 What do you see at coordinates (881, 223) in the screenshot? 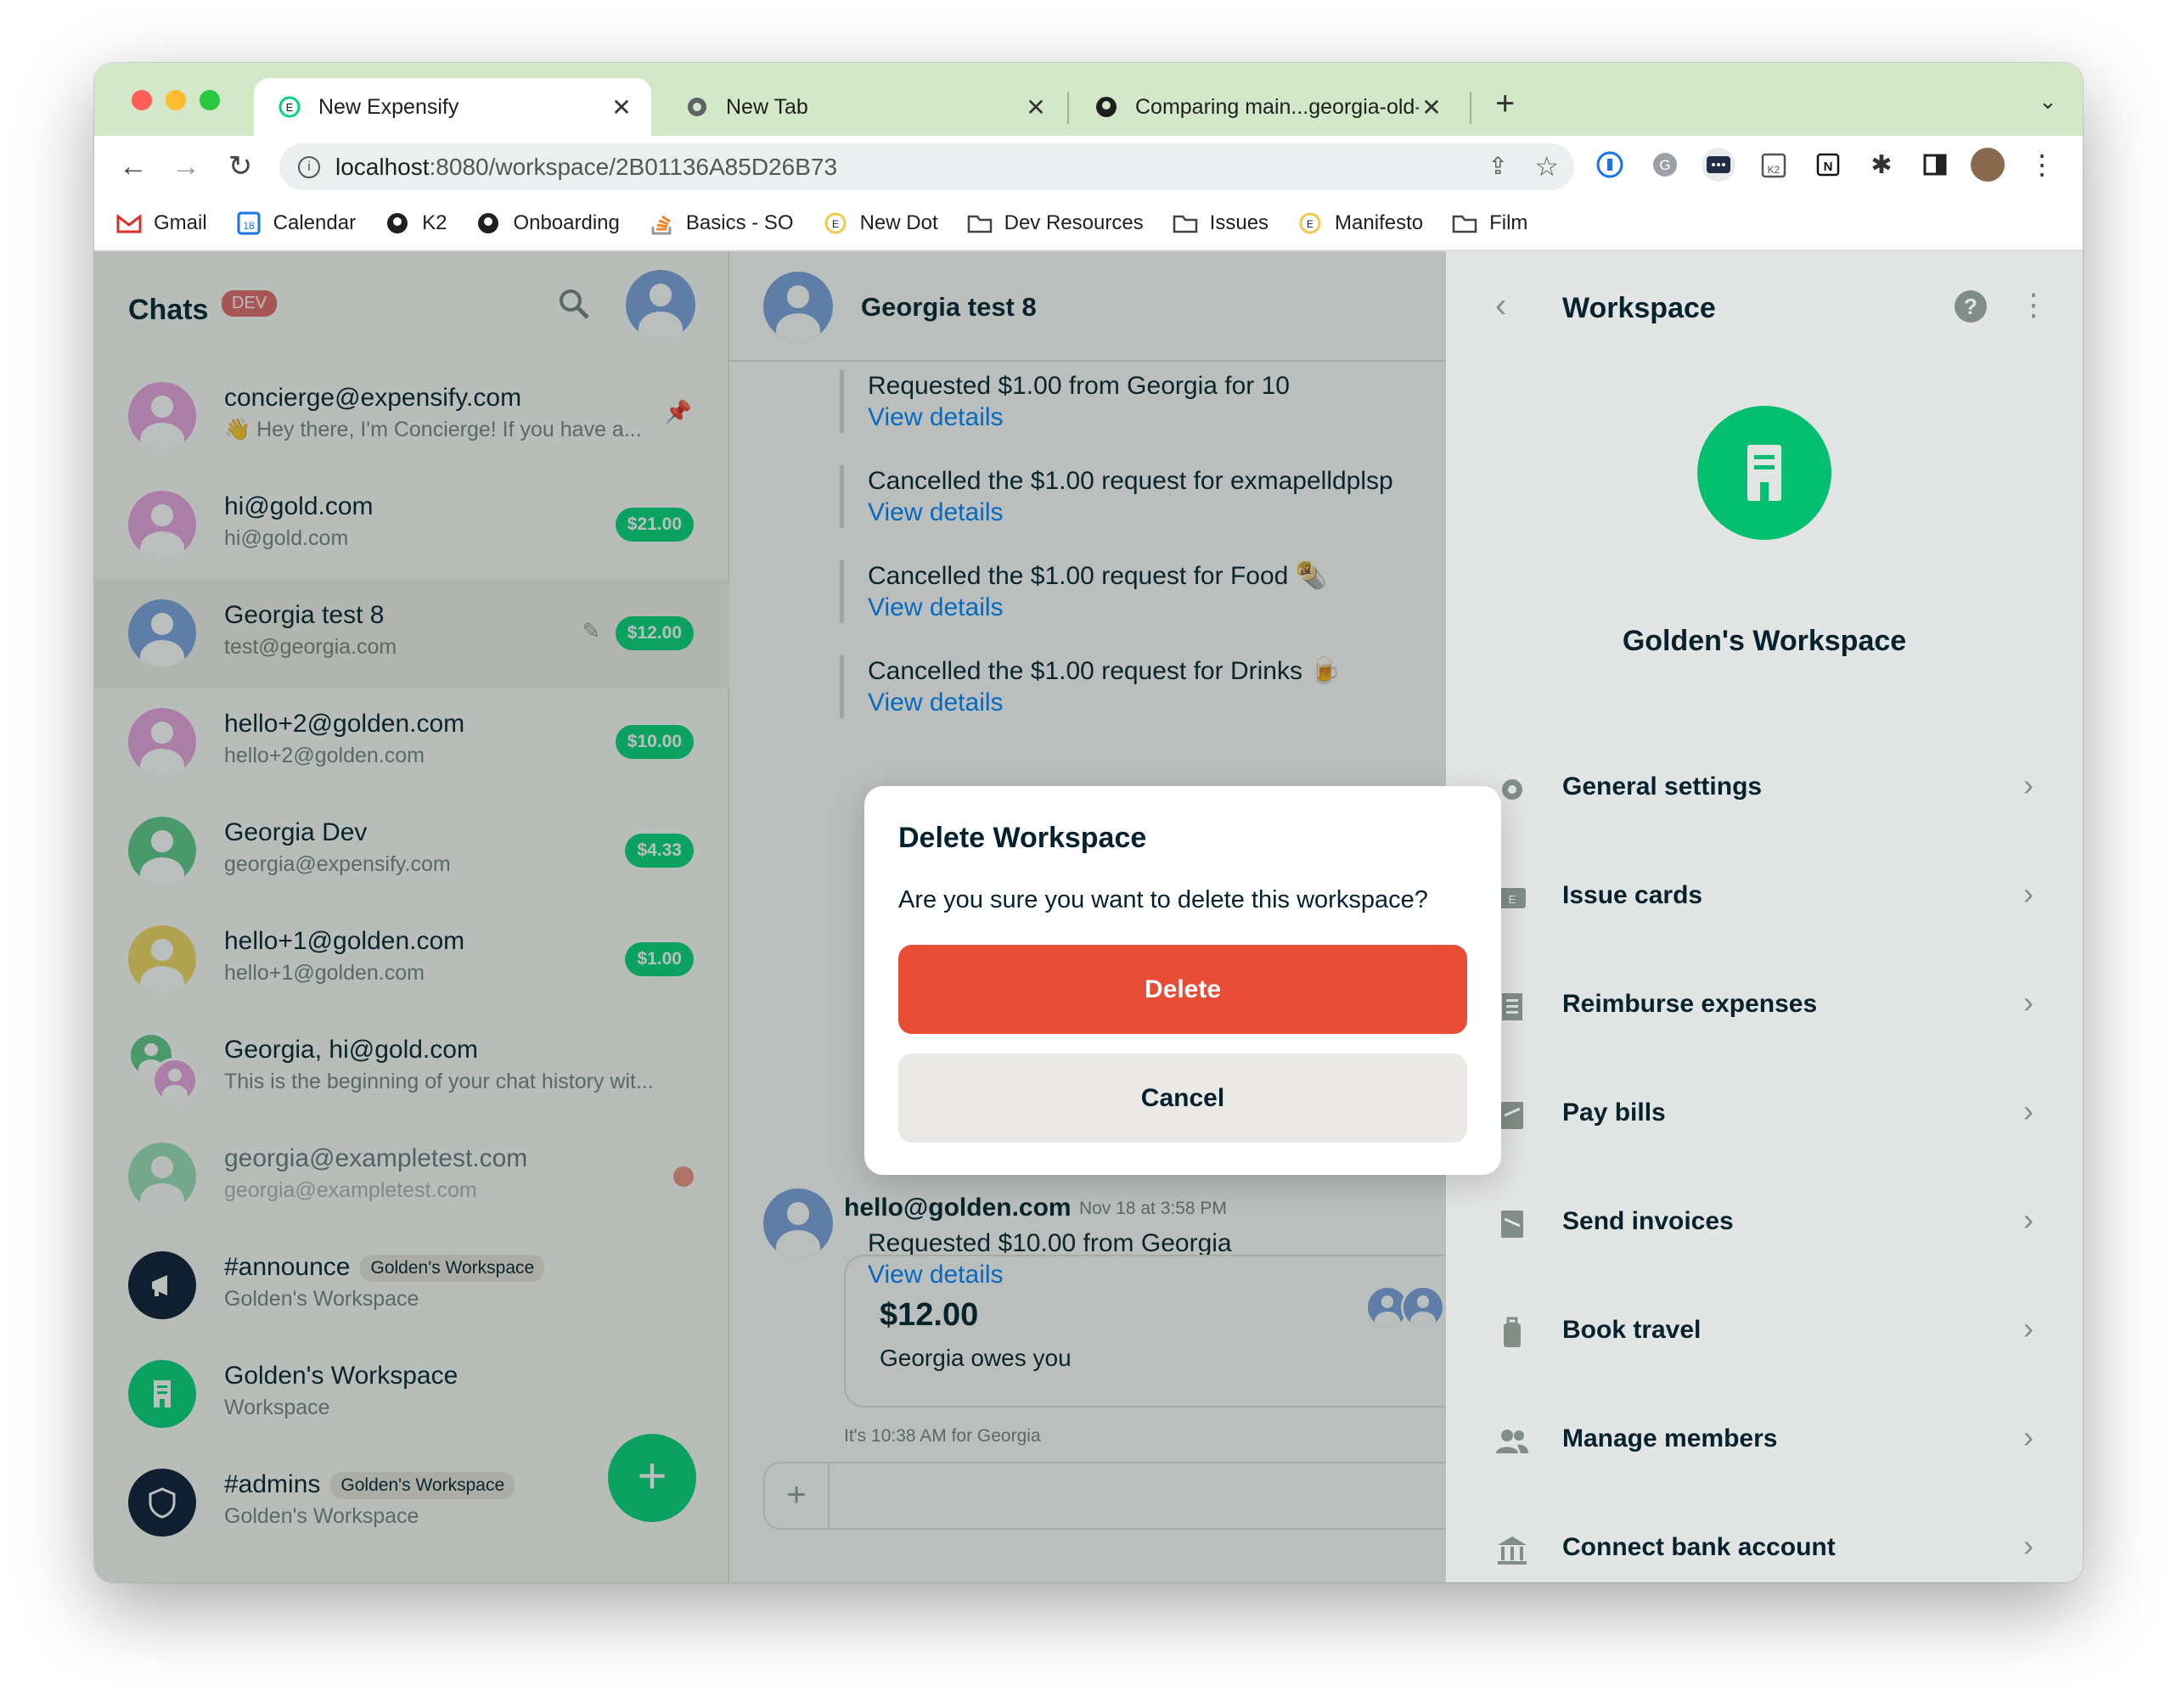
I see `bookmark-new-dot: E New Dot` at bounding box center [881, 223].